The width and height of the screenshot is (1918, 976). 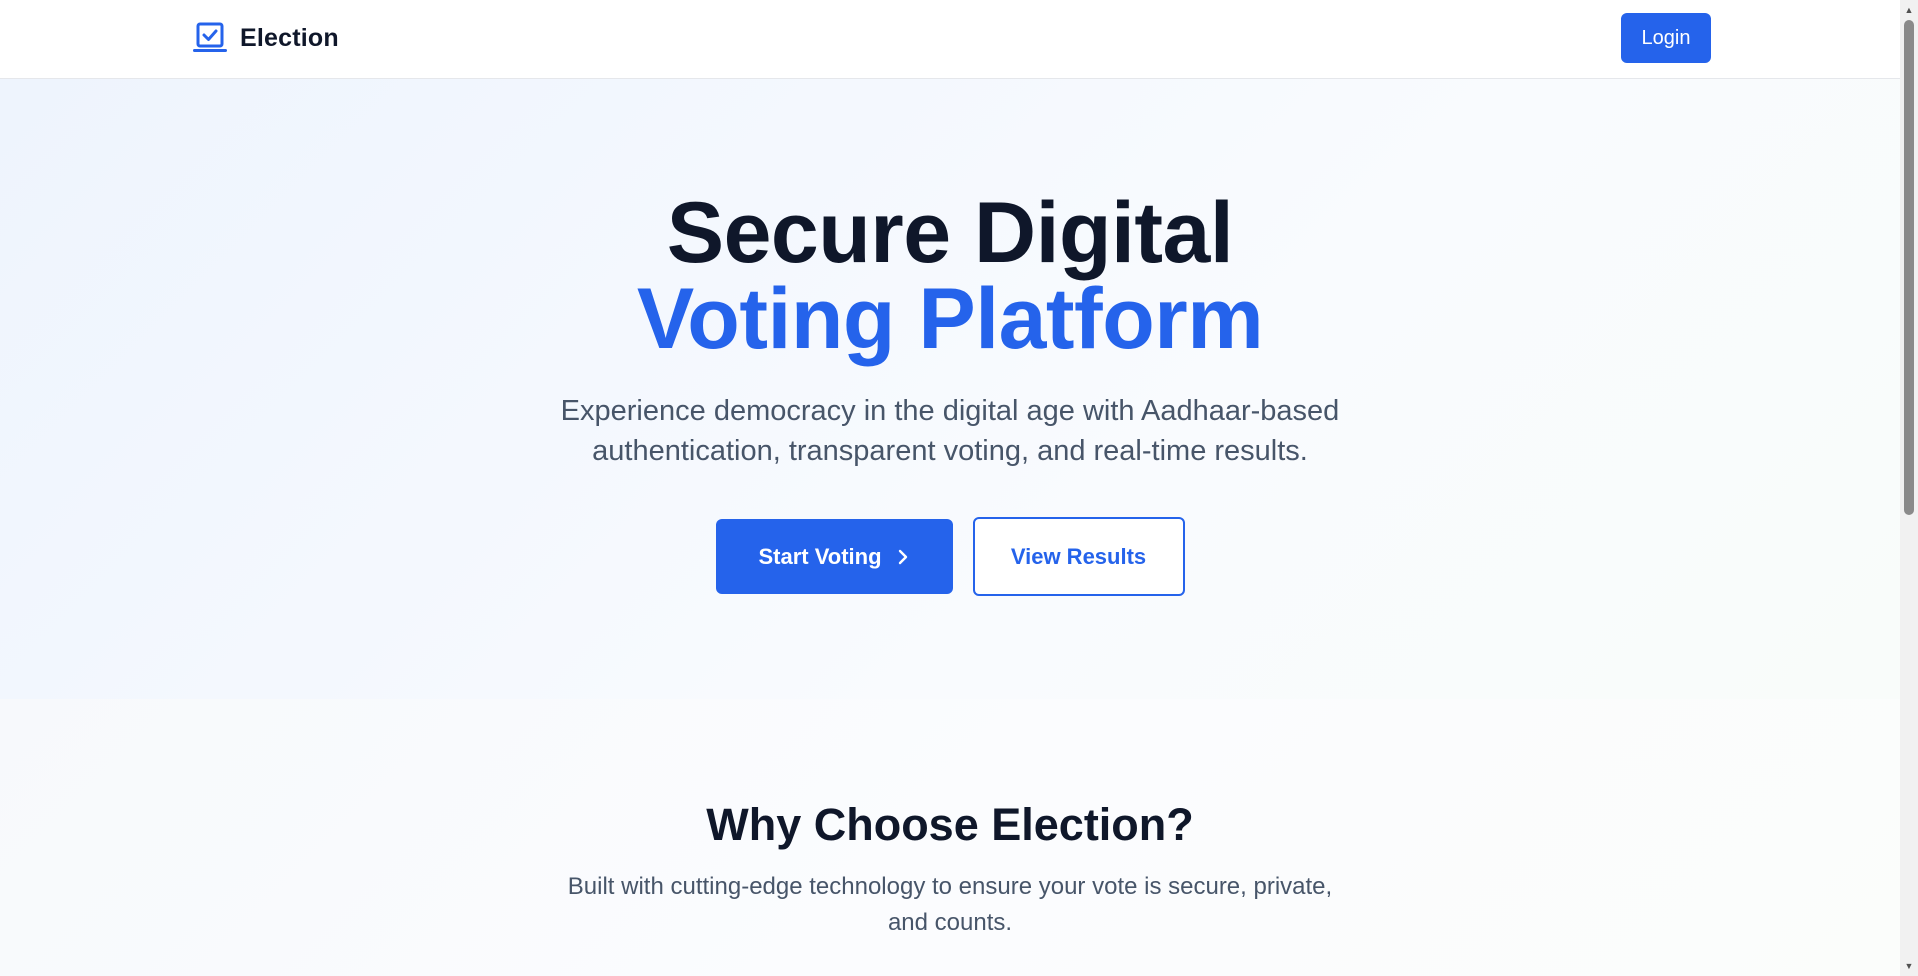 I want to click on brand-name: Election, so click(x=289, y=37).